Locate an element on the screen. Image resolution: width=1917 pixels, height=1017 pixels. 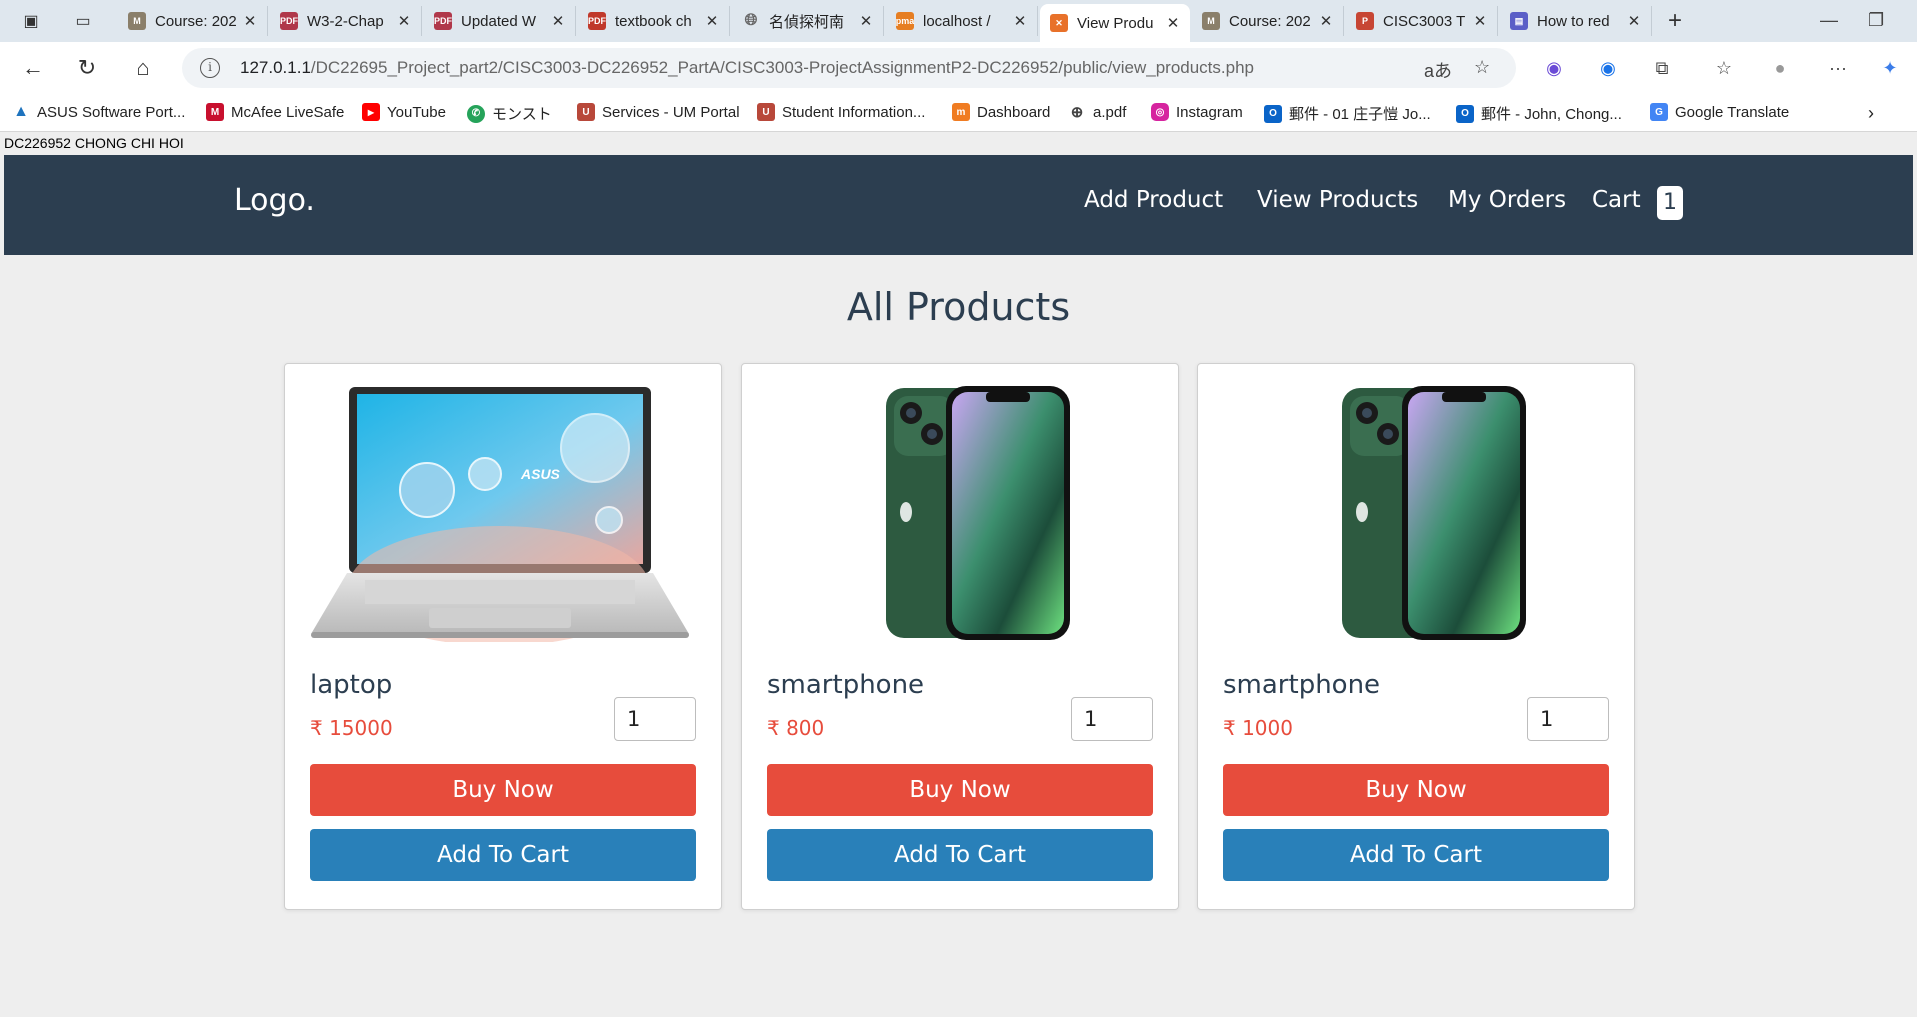
profile-avatar-icon: ● is located at coordinates (1780, 68).